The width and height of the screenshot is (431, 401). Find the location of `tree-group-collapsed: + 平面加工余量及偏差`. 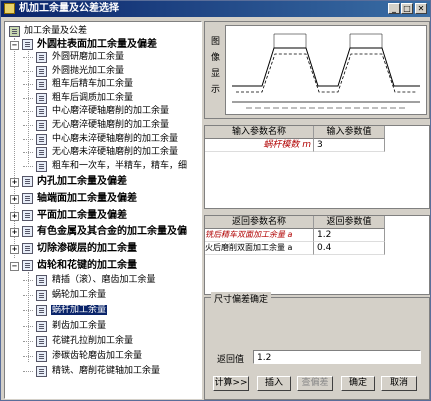

tree-group-collapsed: + 平面加工余量及偏差 is located at coordinates (68, 215).